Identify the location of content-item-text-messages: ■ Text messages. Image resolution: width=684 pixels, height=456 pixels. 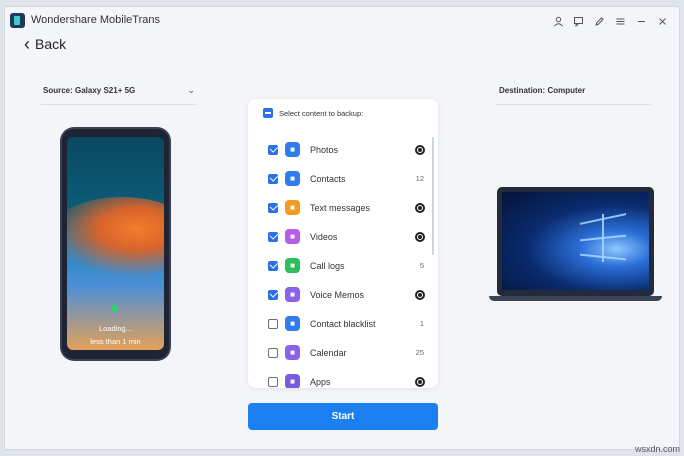
(340, 207).